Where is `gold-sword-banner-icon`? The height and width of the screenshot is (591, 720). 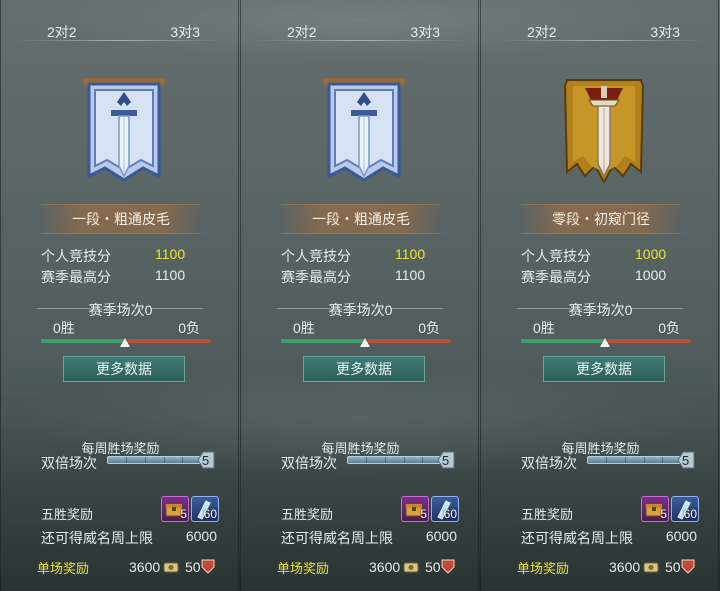
gold-sword-banner-icon is located at coordinates (604, 132).